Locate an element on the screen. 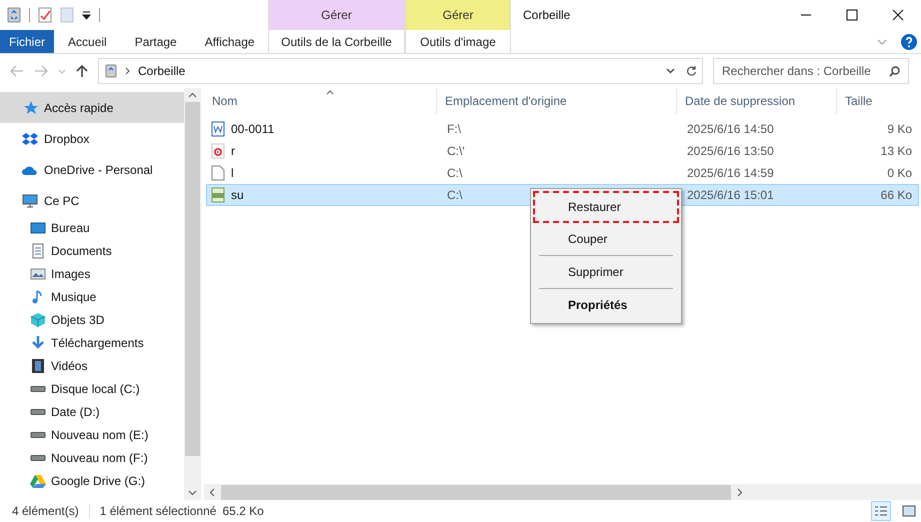  table-cell-text: 2025/6/16 14:59 is located at coordinates (730, 173).